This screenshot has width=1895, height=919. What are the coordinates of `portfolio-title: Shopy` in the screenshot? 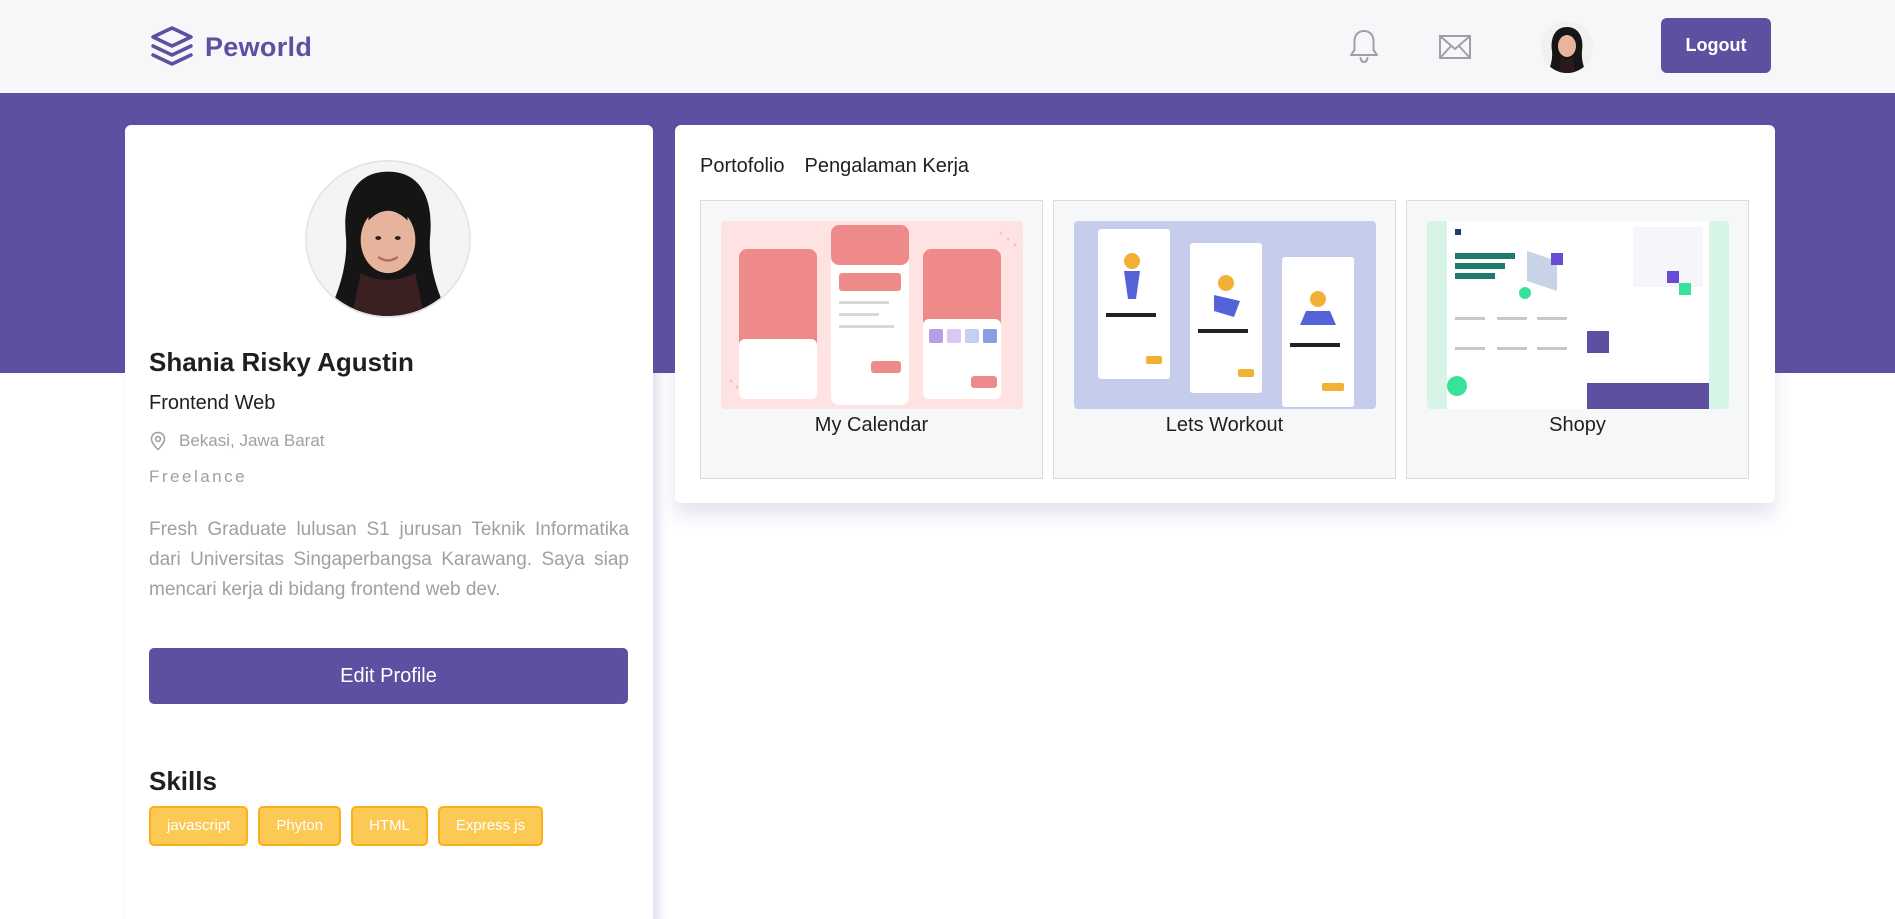 It's located at (1577, 425).